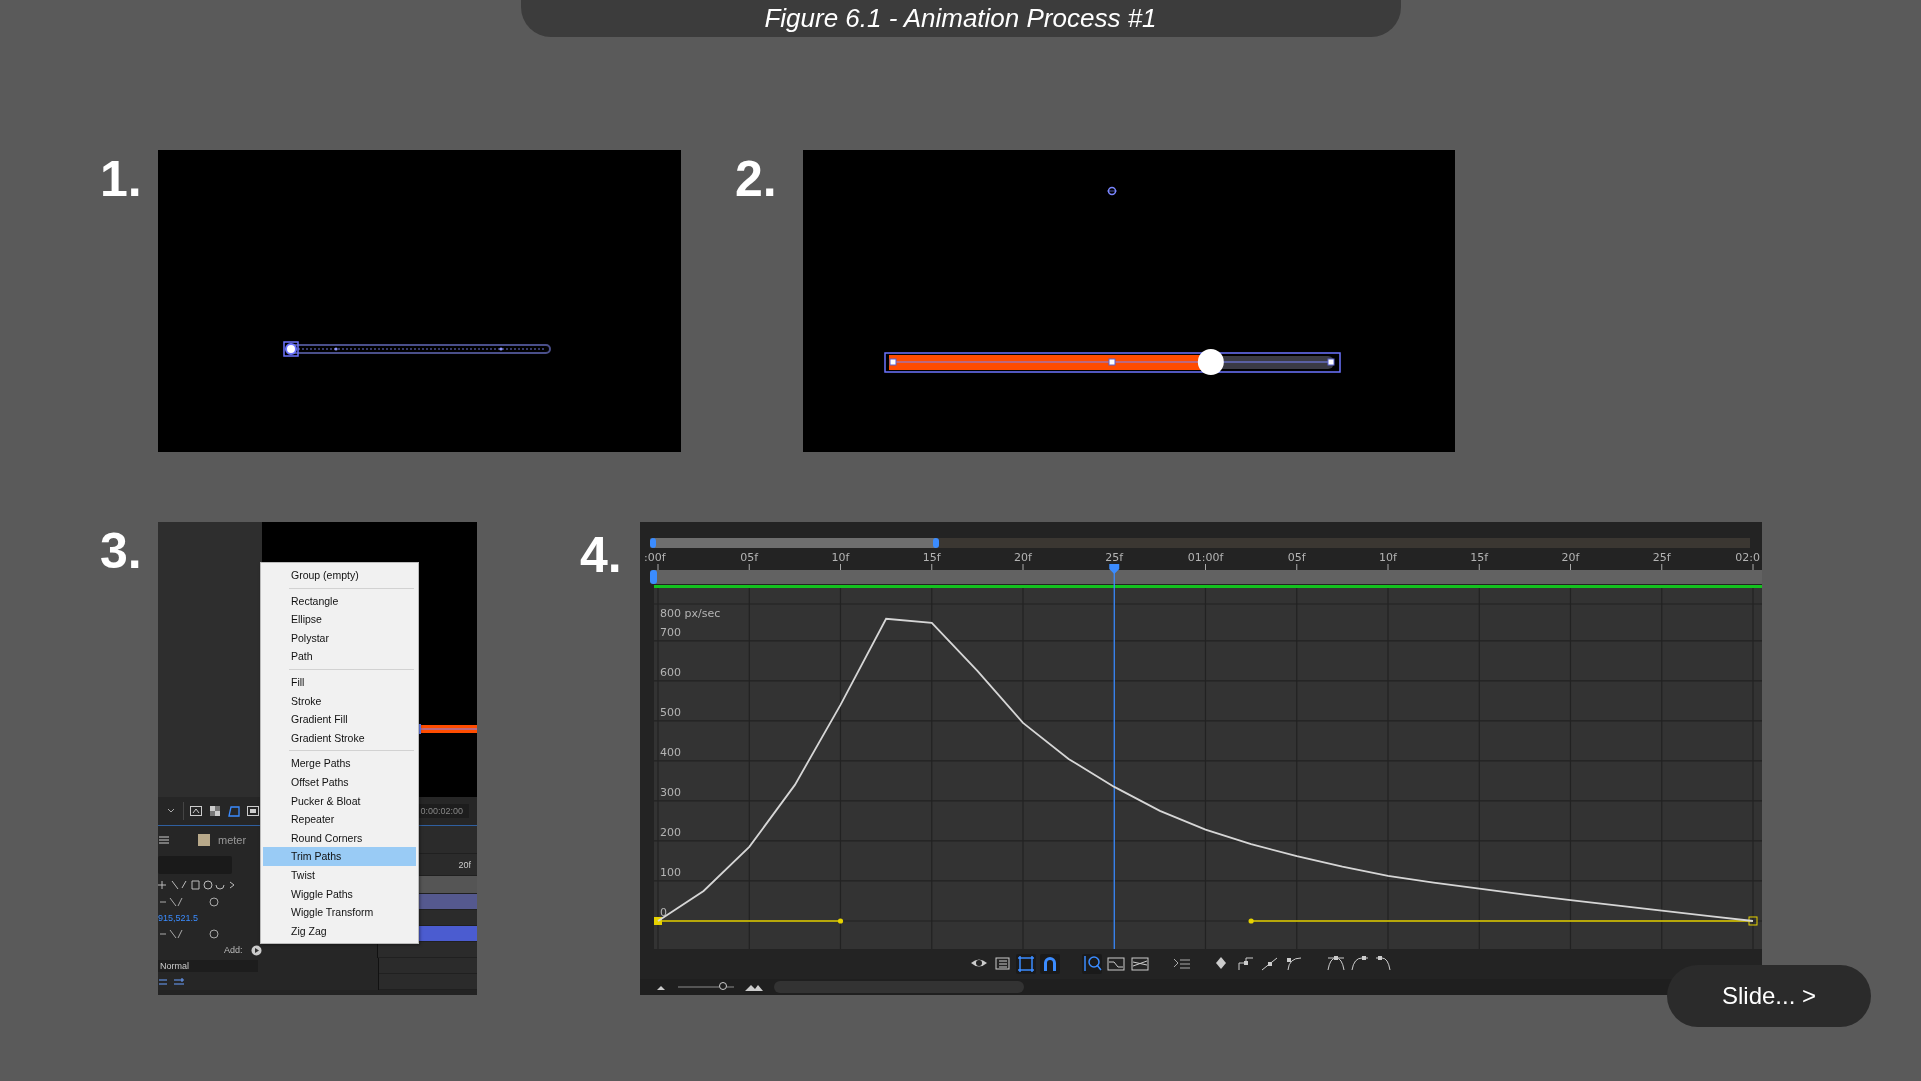 This screenshot has height=1081, width=1921. I want to click on menu-icon, so click(164, 840).